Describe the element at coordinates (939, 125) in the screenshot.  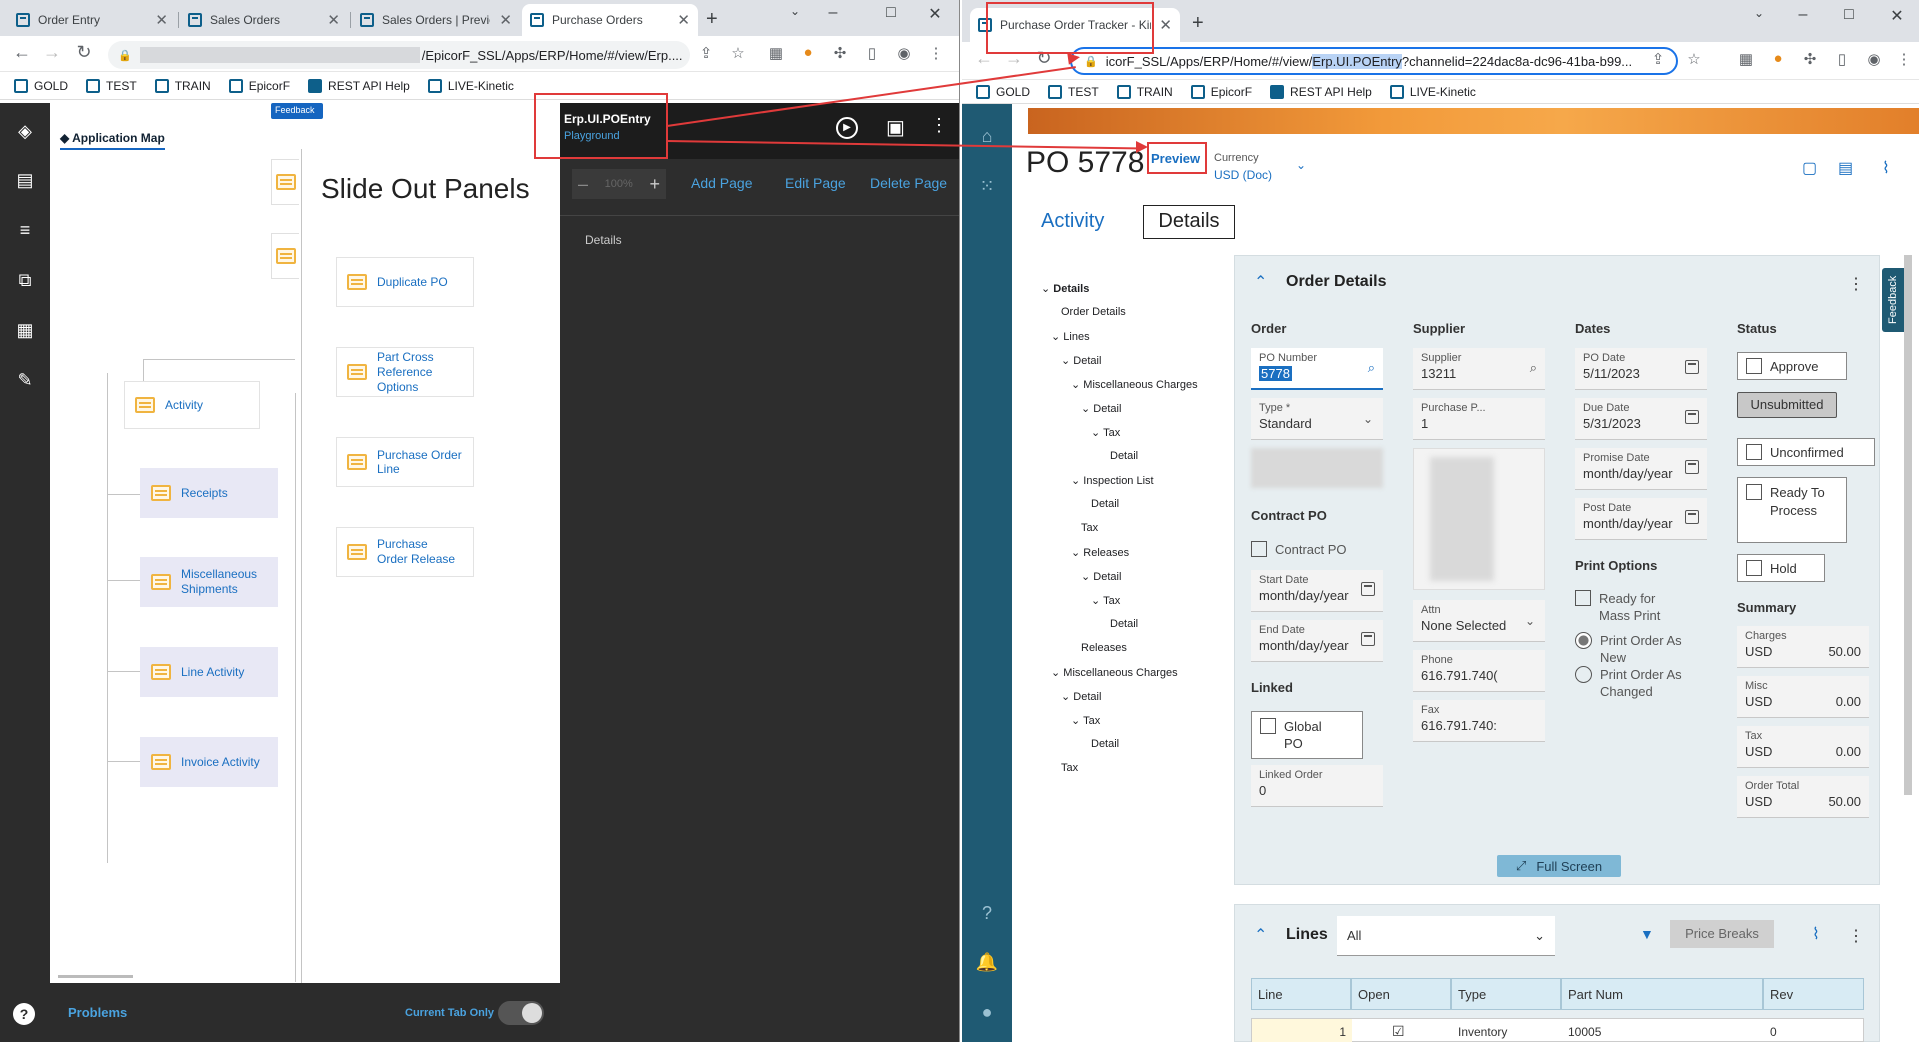
I see `more-menu-icon: ⋮` at that location.